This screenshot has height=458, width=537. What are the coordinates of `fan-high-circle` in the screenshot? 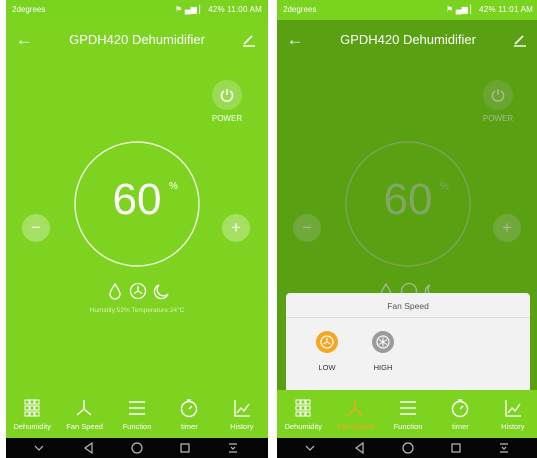 It's located at (383, 342).